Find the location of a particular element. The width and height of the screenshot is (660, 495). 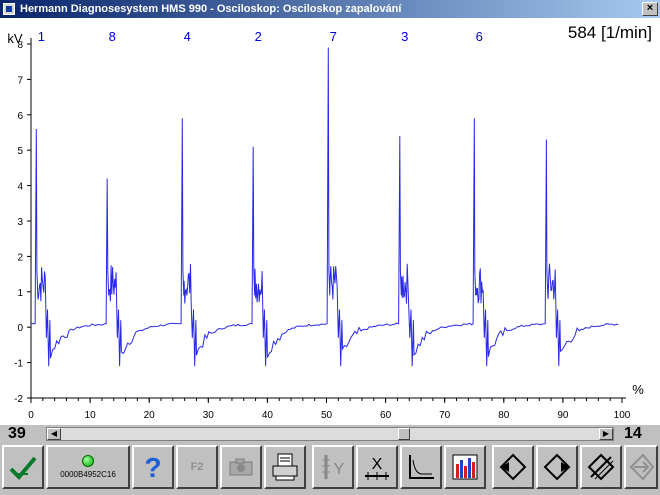

scroll-right-value: 14 is located at coordinates (633, 433).